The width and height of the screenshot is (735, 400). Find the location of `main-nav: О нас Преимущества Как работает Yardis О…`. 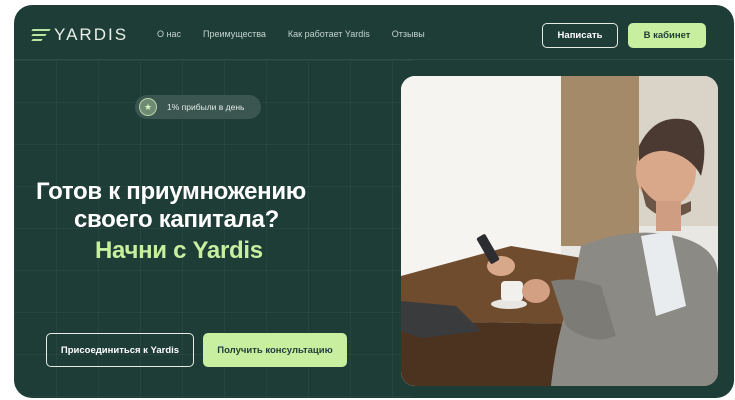

main-nav: О нас Преимущества Как работает Yardis О… is located at coordinates (291, 34).